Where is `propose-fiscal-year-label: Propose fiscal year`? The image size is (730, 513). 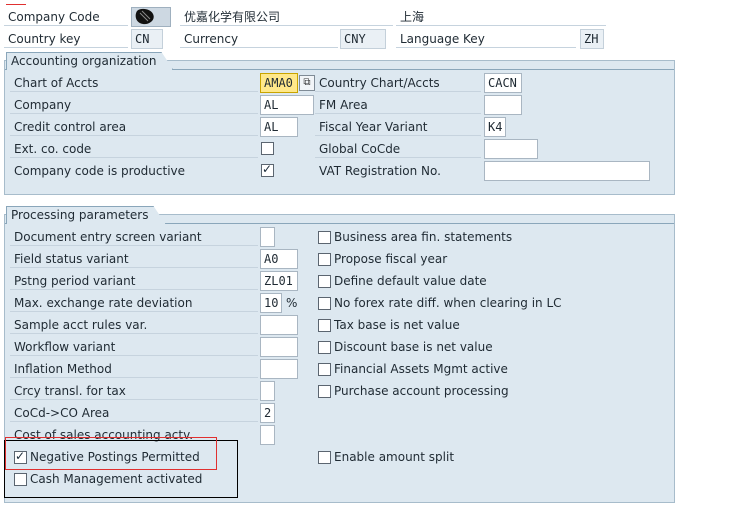 propose-fiscal-year-label: Propose fiscal year is located at coordinates (391, 259).